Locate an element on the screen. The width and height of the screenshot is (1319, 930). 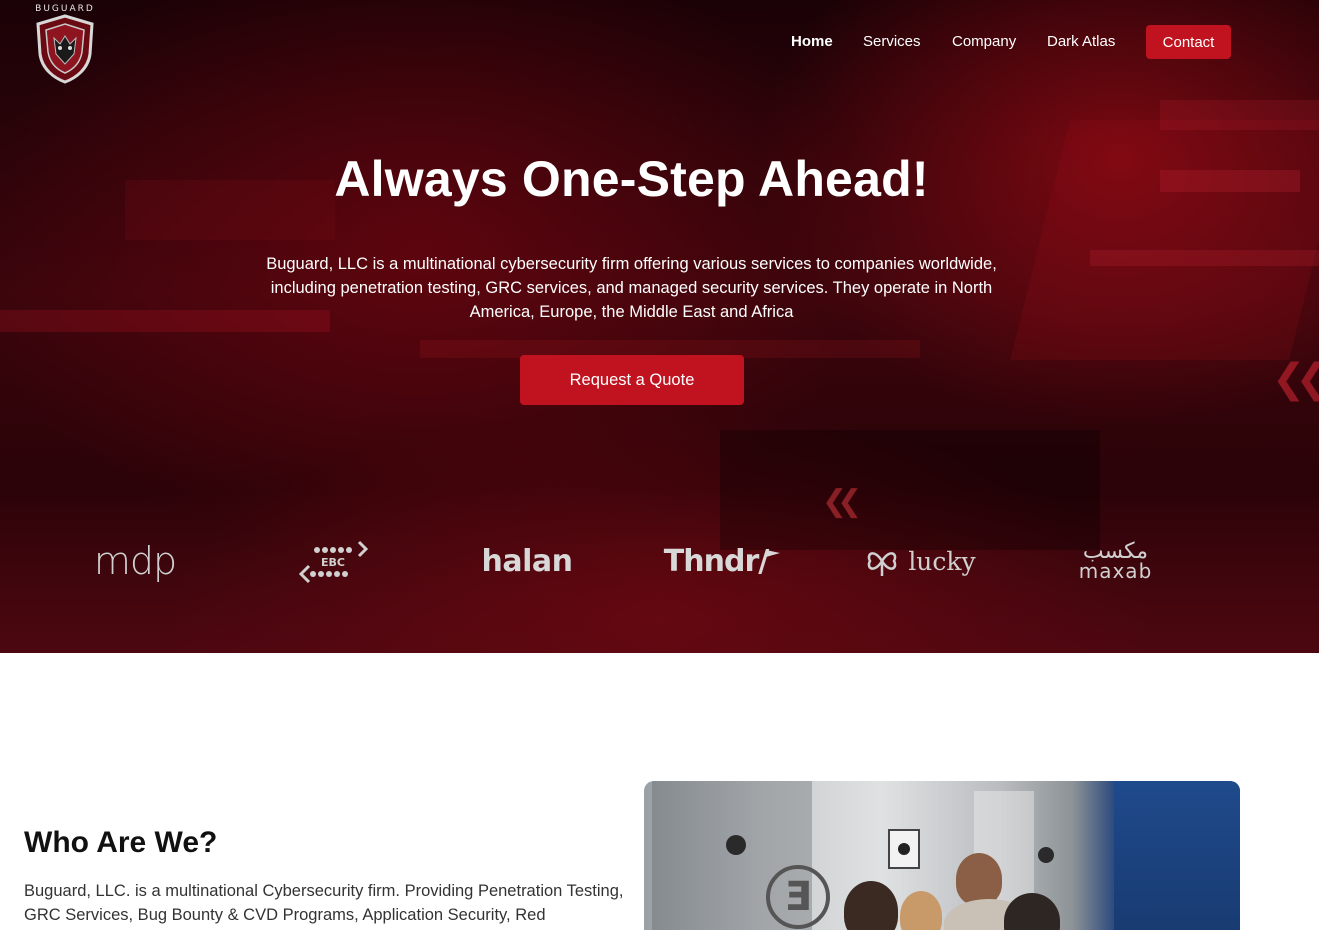
client-logo-text: mdp is located at coordinates (135, 561).